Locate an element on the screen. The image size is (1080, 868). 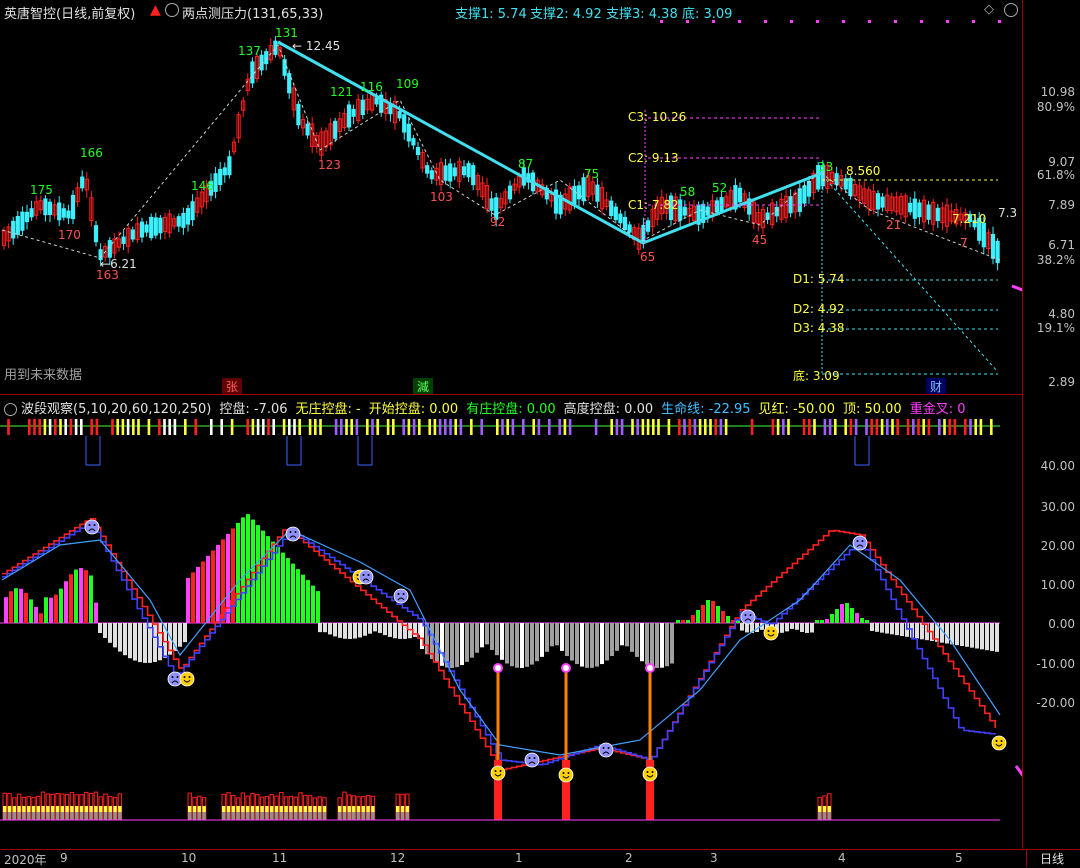
tag-zhang: 张 is located at coordinates (232, 386).